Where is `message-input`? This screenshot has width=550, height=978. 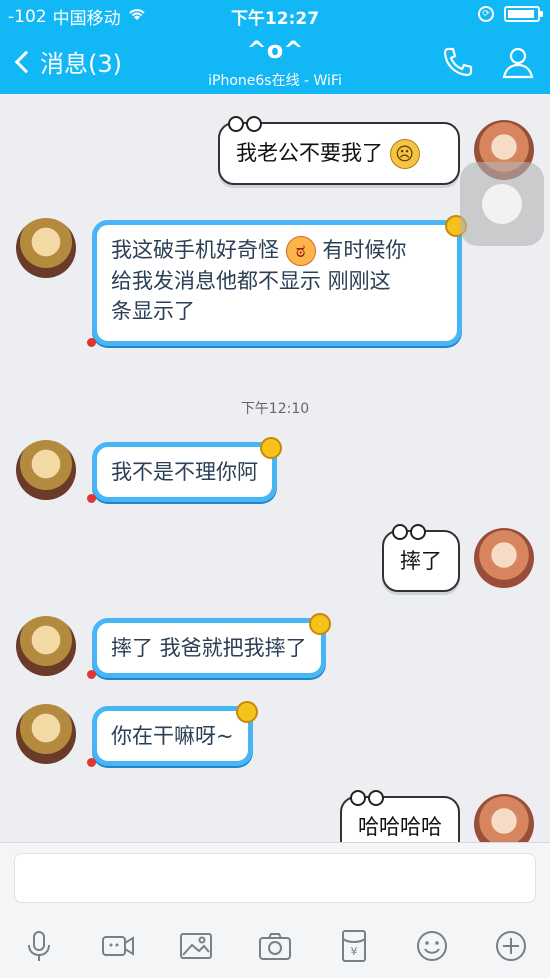 message-input is located at coordinates (275, 878).